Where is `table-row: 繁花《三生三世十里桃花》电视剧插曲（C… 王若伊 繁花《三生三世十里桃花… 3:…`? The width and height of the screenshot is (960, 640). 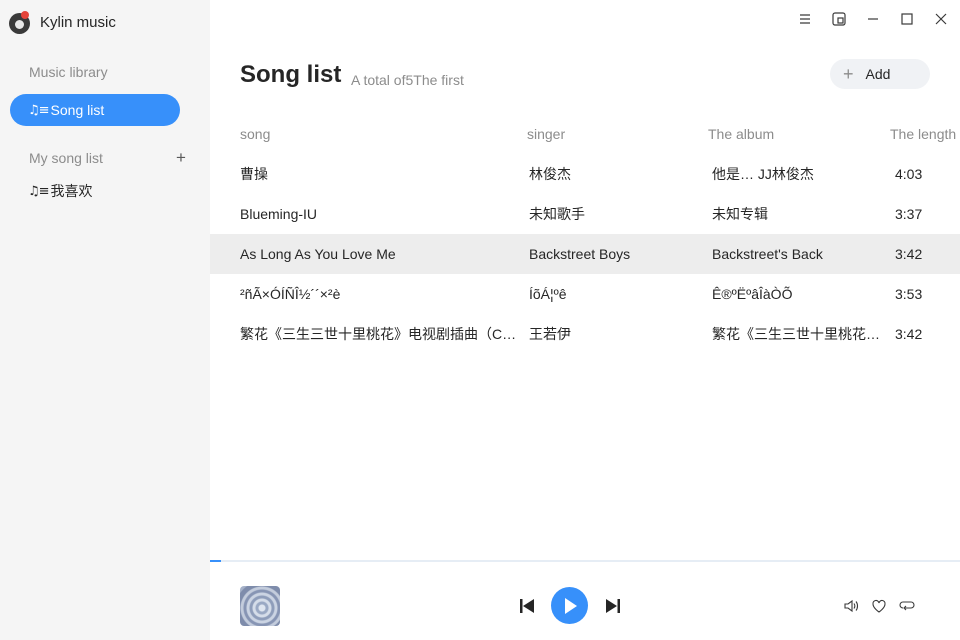
table-row: 繁花《三生三世十里桃花》电视剧插曲（C… 王若伊 繁花《三生三世十里桃花… 3:… is located at coordinates (585, 334).